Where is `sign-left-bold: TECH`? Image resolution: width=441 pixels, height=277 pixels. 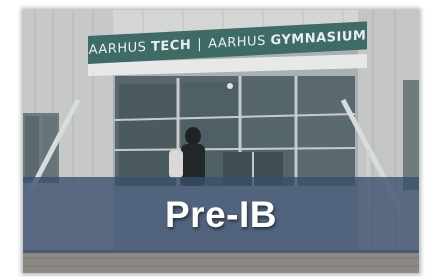 sign-left-bold: TECH is located at coordinates (171, 46).